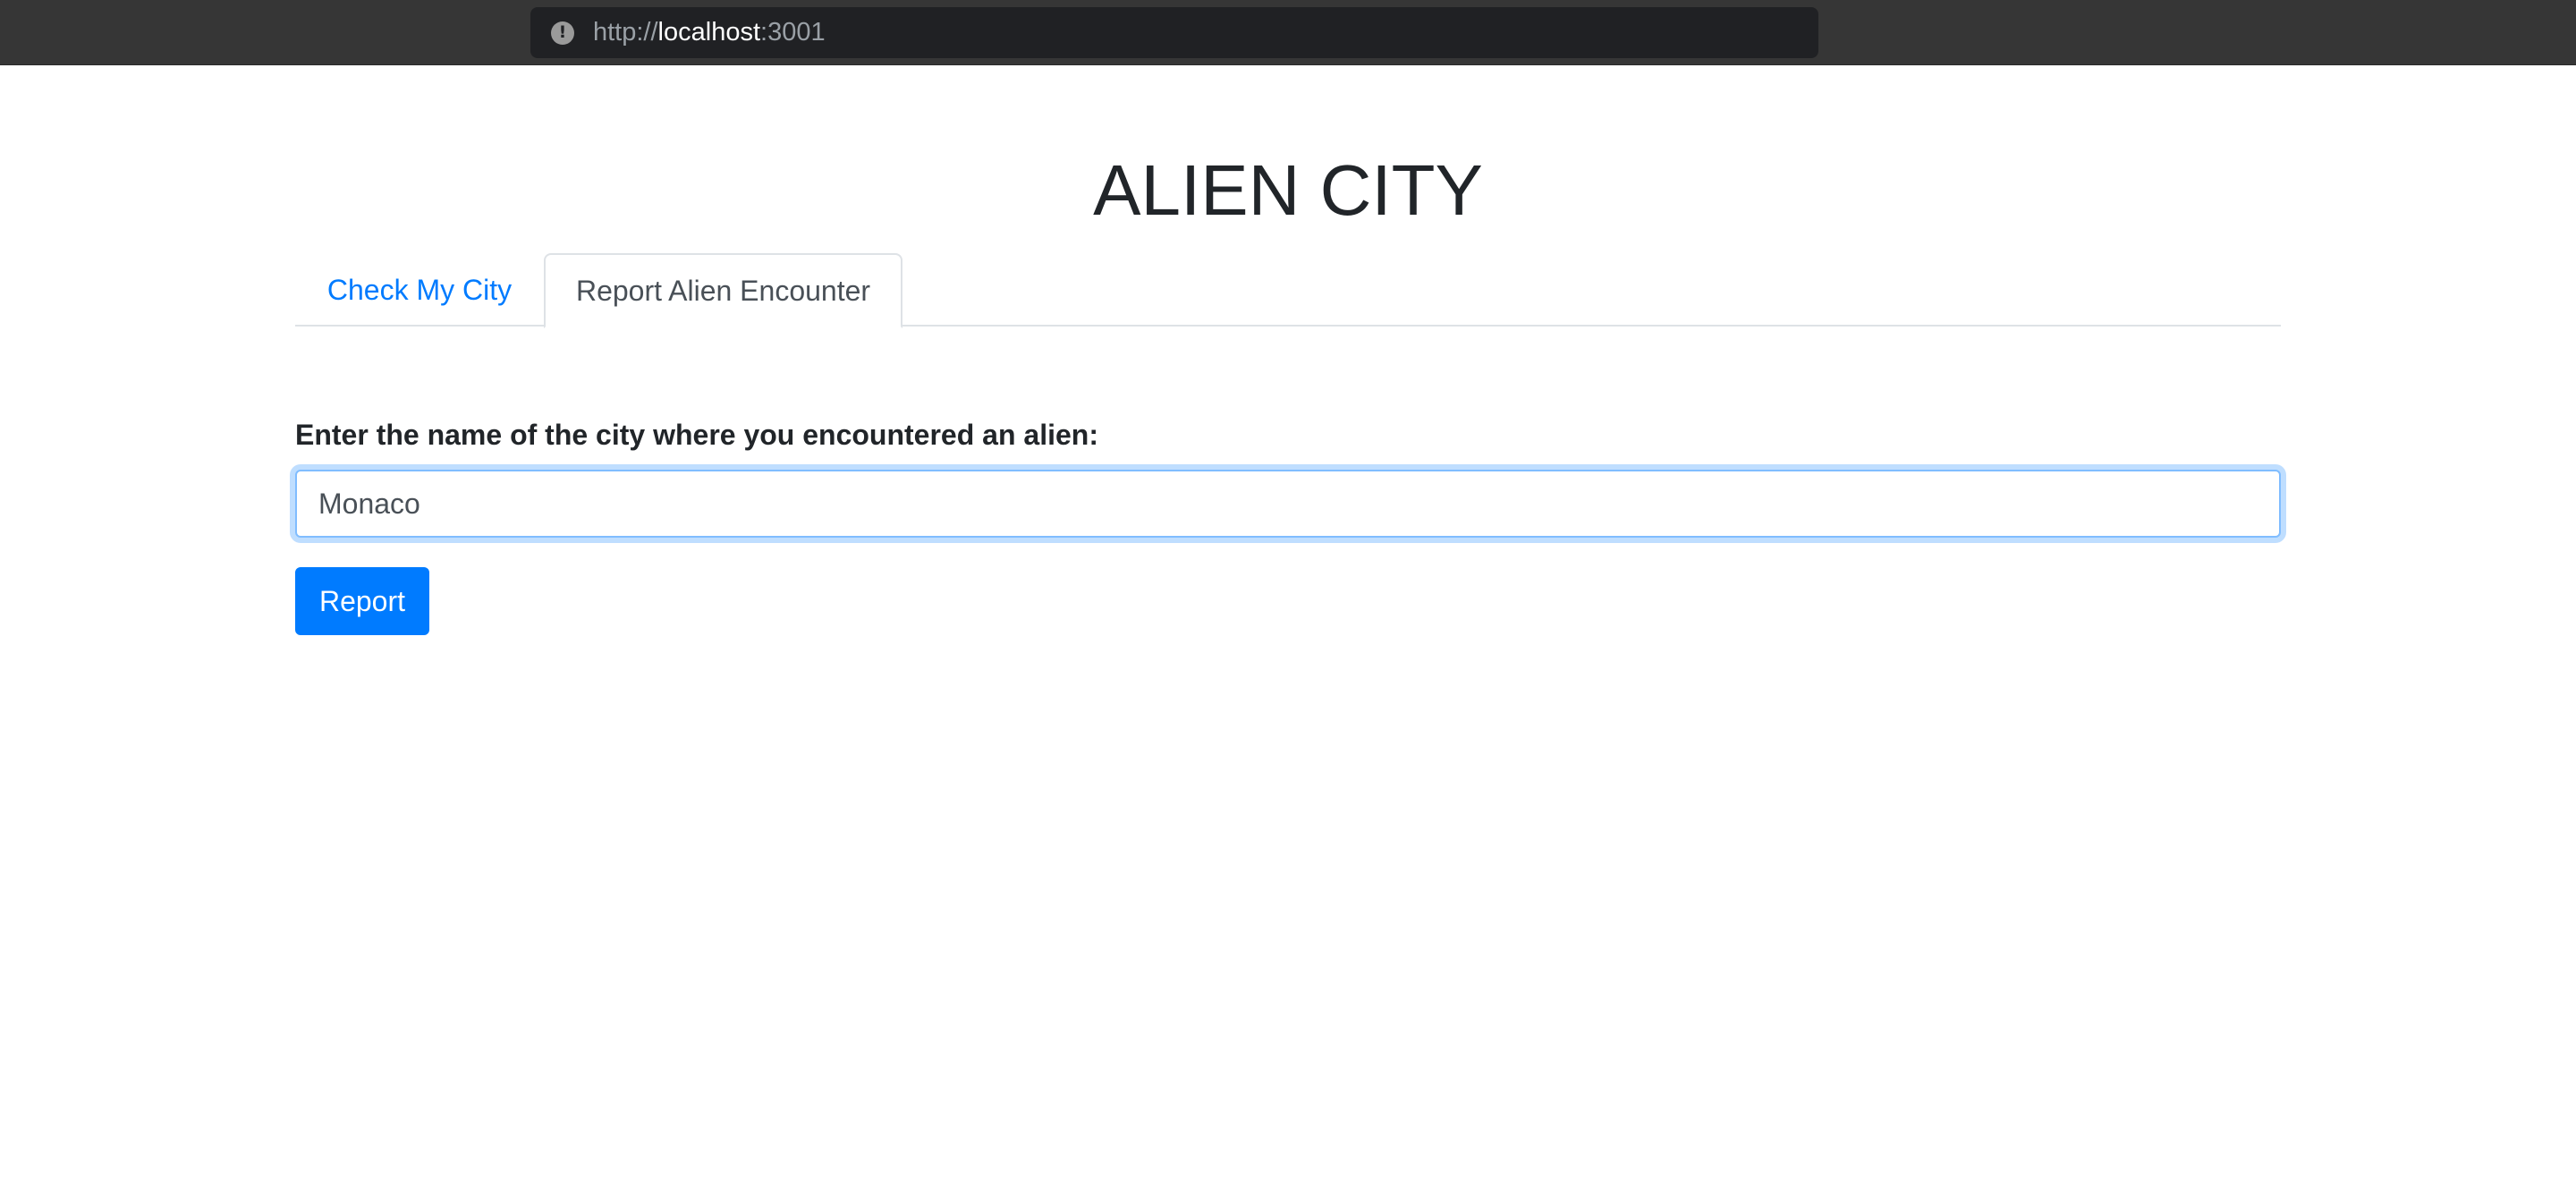 The image size is (2576, 1188). What do you see at coordinates (419, 290) in the screenshot?
I see `tab-check-my-city: Check My City` at bounding box center [419, 290].